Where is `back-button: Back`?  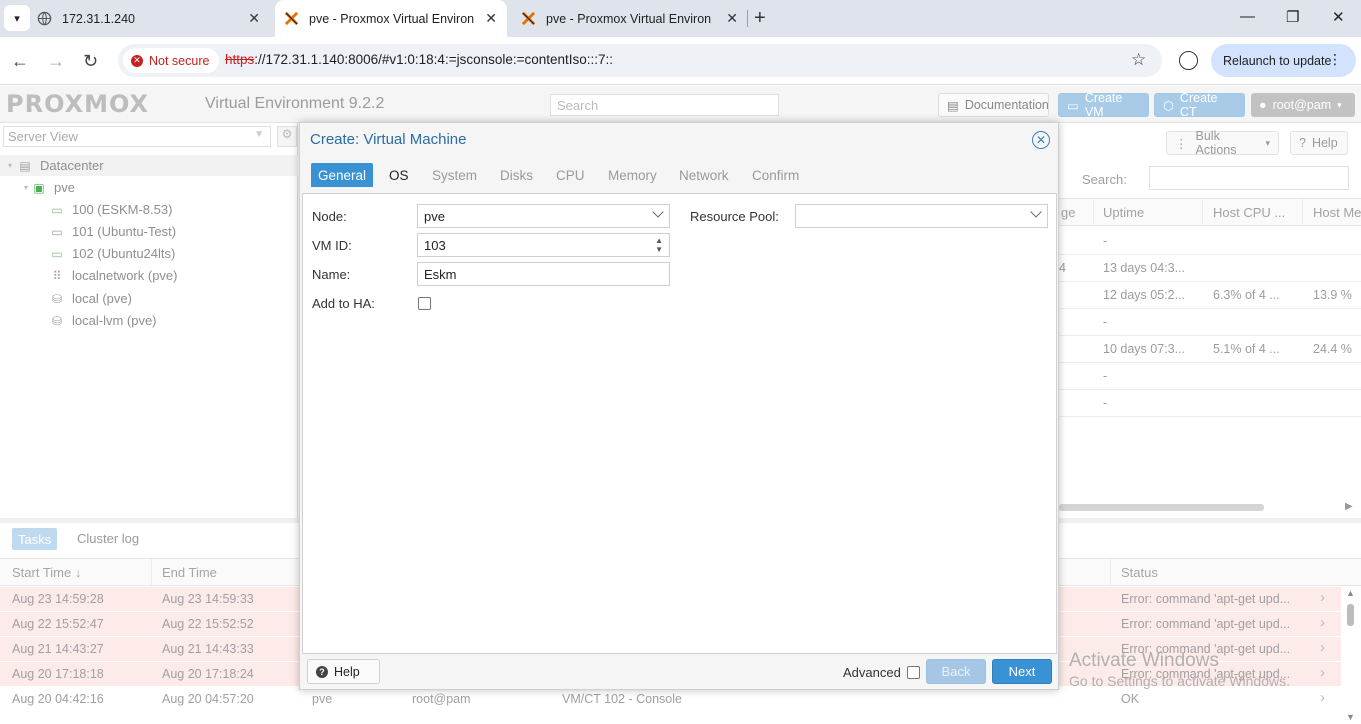
back-button: Back is located at coordinates (956, 671).